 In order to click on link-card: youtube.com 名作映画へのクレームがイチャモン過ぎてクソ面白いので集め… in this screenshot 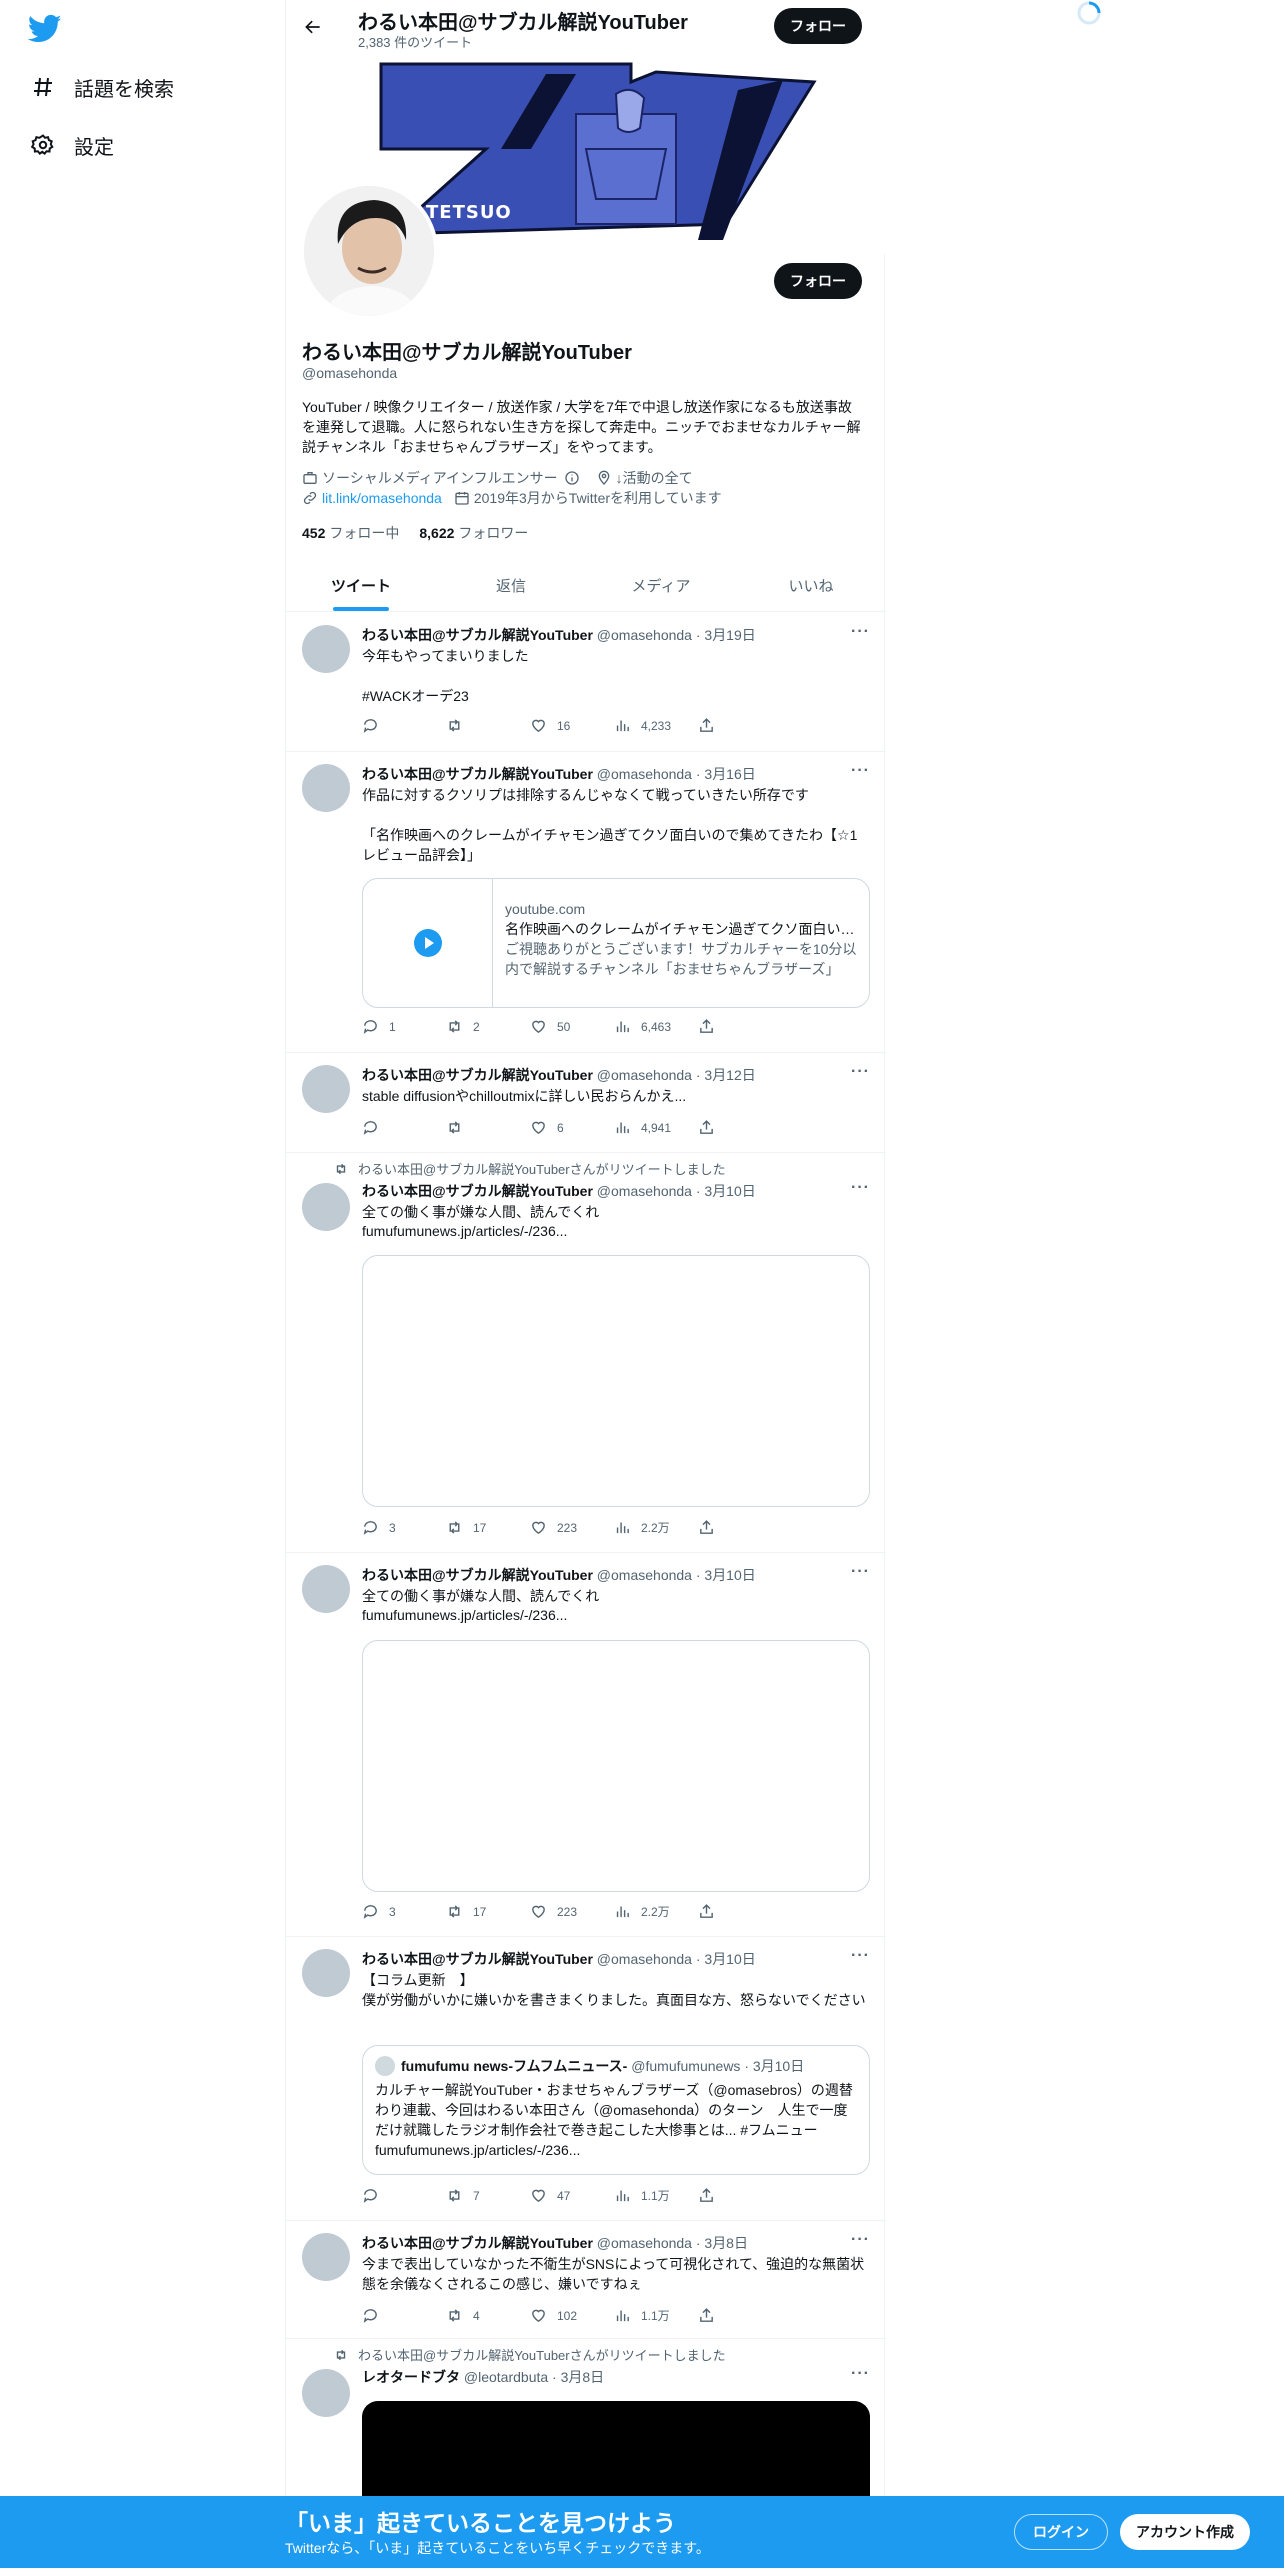, I will do `click(616, 943)`.